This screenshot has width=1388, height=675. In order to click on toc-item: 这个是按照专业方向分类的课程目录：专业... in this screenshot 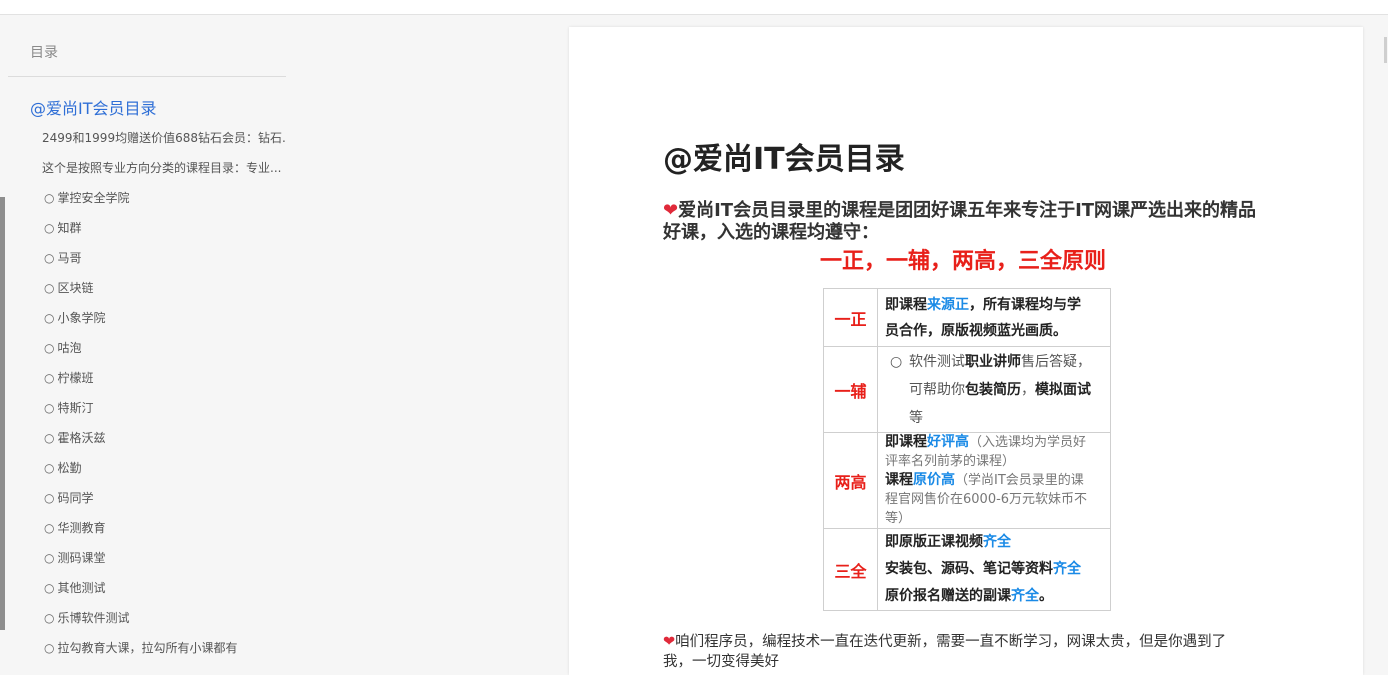, I will do `click(143, 168)`.